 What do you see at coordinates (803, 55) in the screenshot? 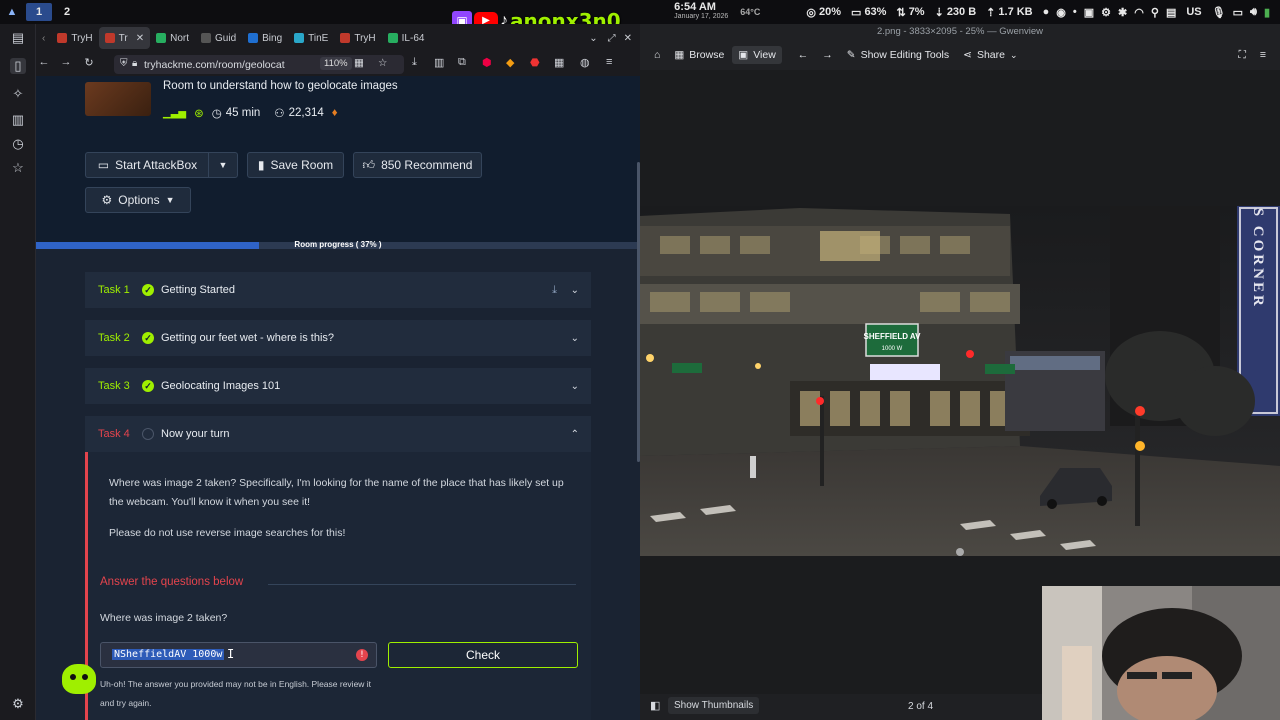
I see `previous-button: ←` at bounding box center [803, 55].